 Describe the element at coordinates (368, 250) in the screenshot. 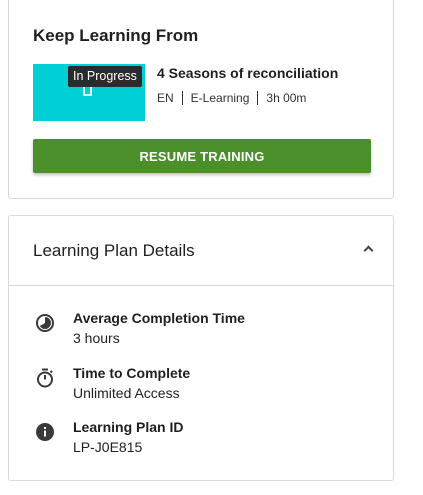

I see `chevron-up-icon` at that location.